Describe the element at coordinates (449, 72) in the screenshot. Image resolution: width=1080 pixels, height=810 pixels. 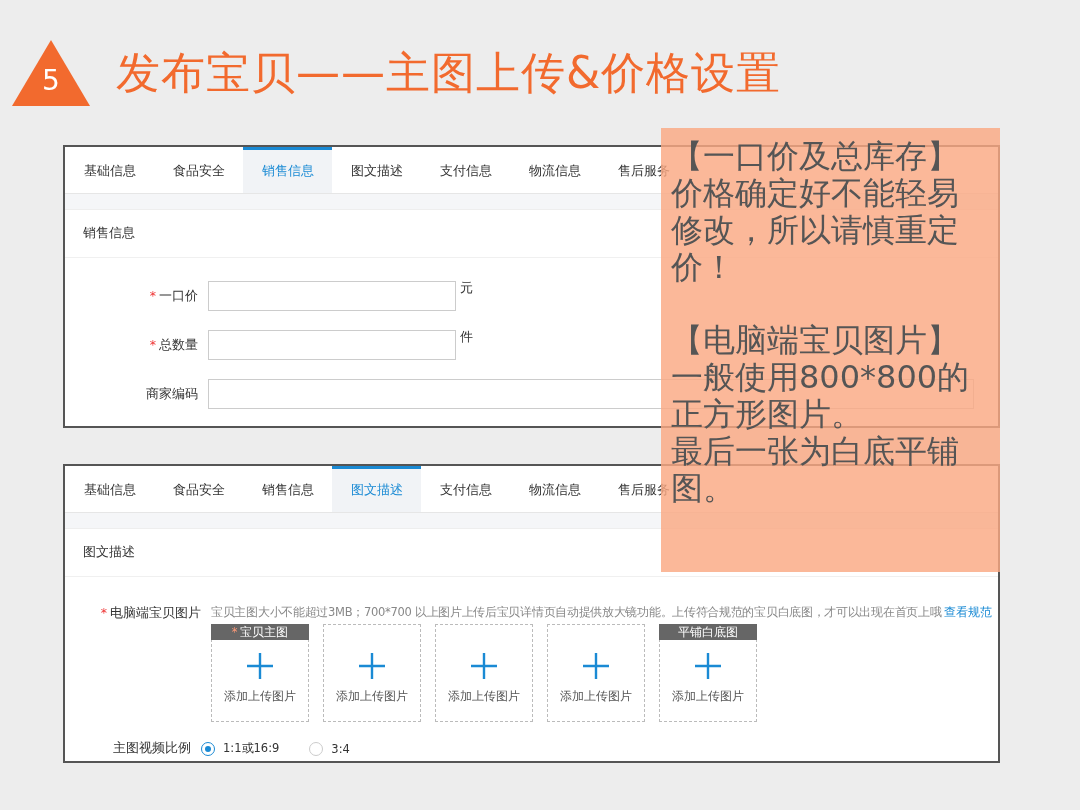
I see `slide-title: 发布宝贝——主图上传&价格设置` at that location.